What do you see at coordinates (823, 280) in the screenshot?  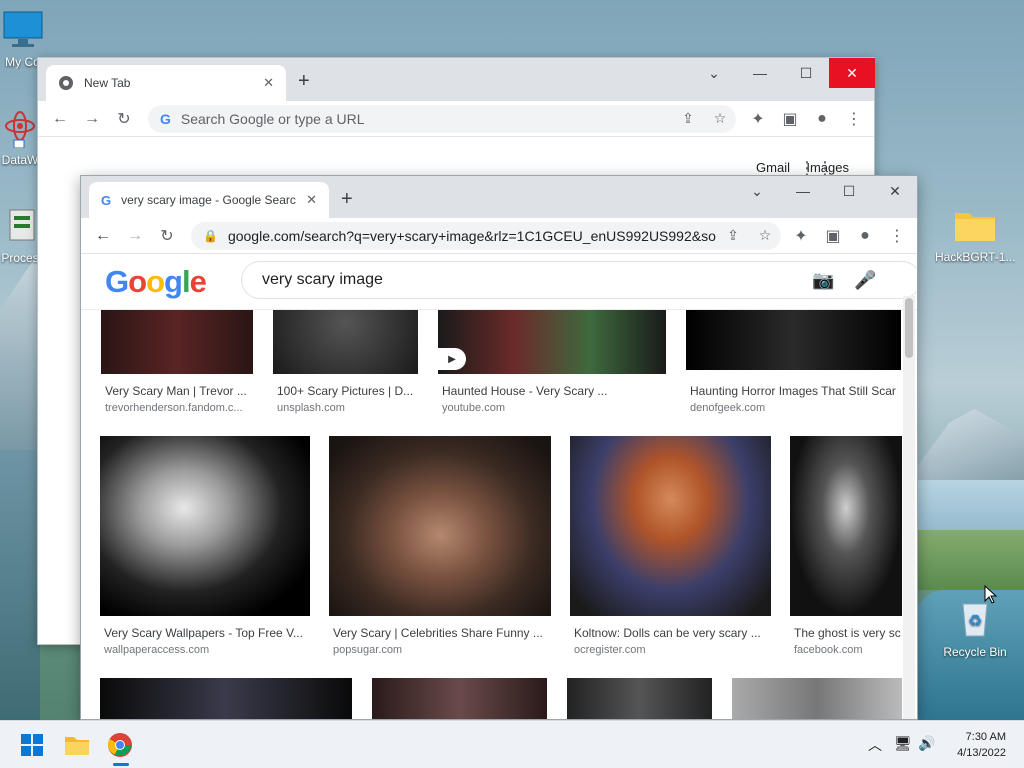 I see `camera-icon: 📷` at bounding box center [823, 280].